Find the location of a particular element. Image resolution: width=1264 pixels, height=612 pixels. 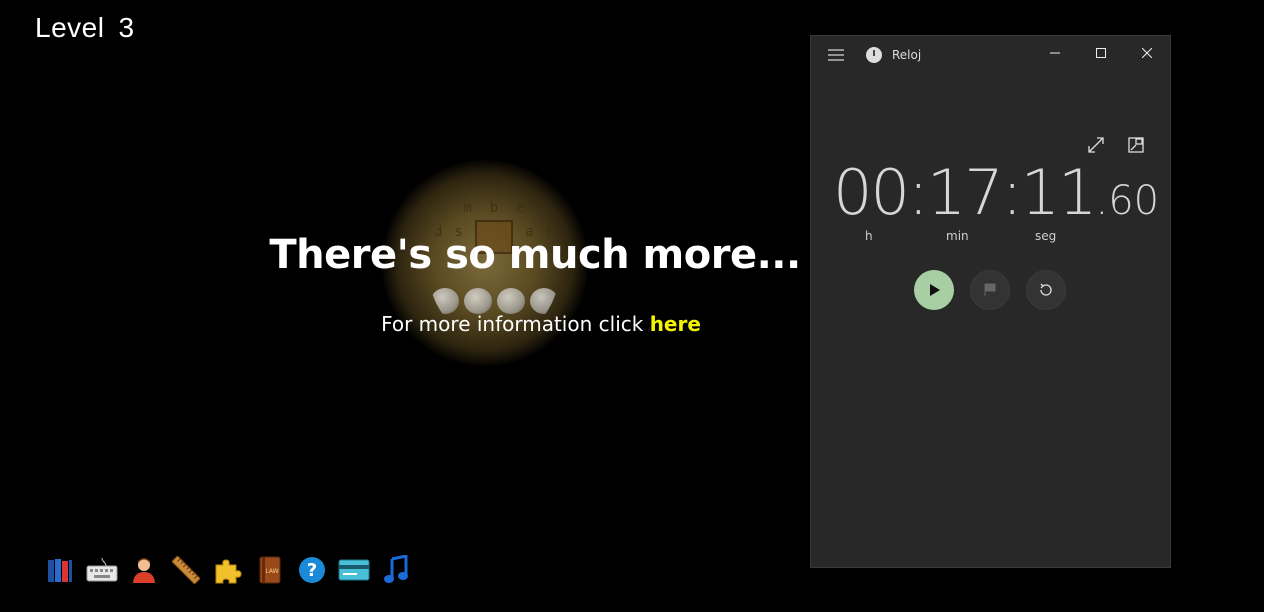

level-label: Level is located at coordinates (70, 27).